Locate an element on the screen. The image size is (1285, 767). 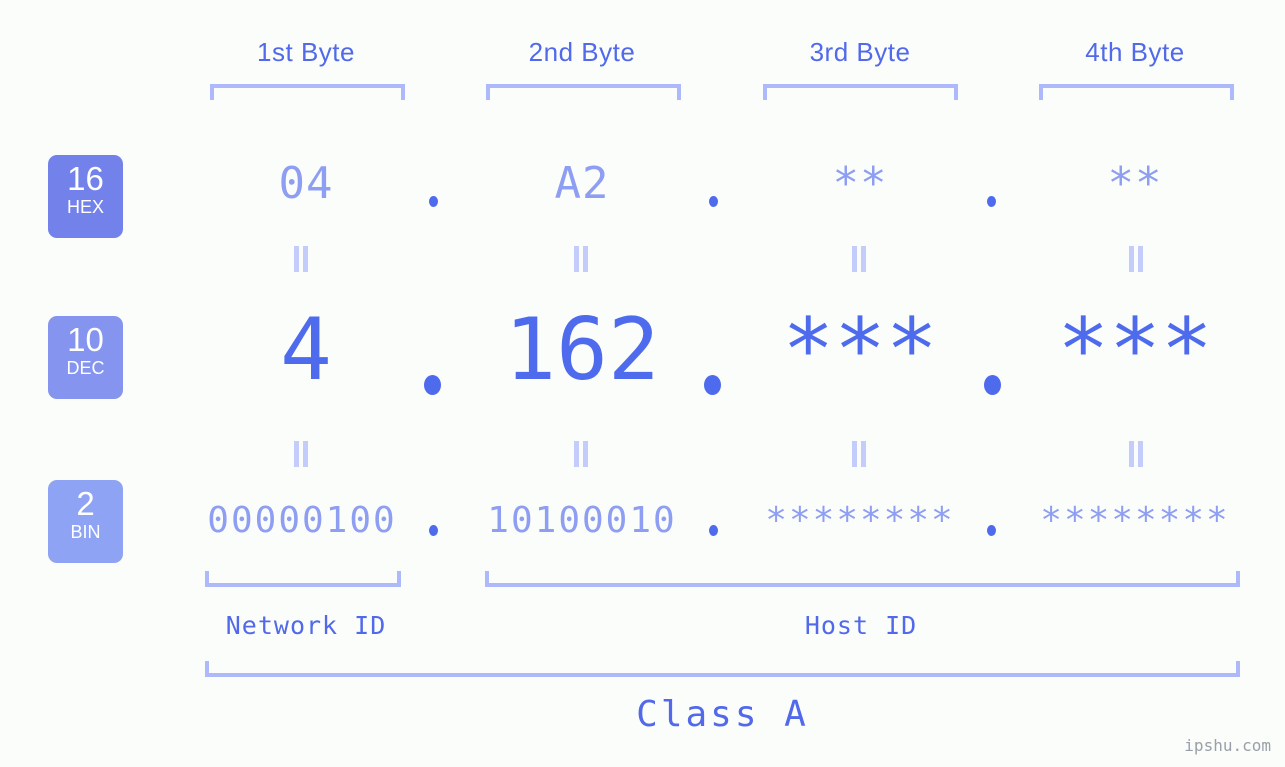
host-id-label: Host ID is located at coordinates (861, 625).